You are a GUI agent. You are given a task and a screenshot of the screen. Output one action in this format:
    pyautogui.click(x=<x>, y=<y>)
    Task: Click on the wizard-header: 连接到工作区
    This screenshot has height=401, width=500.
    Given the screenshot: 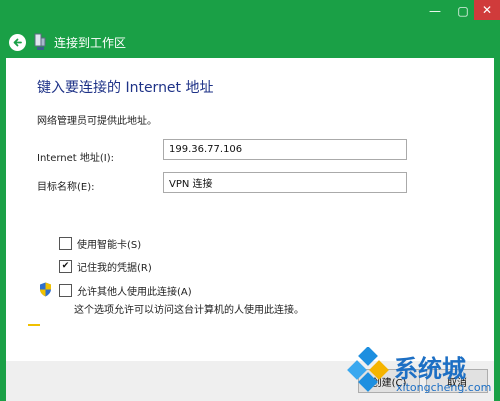 What is the action you would take?
    pyautogui.click(x=250, y=43)
    